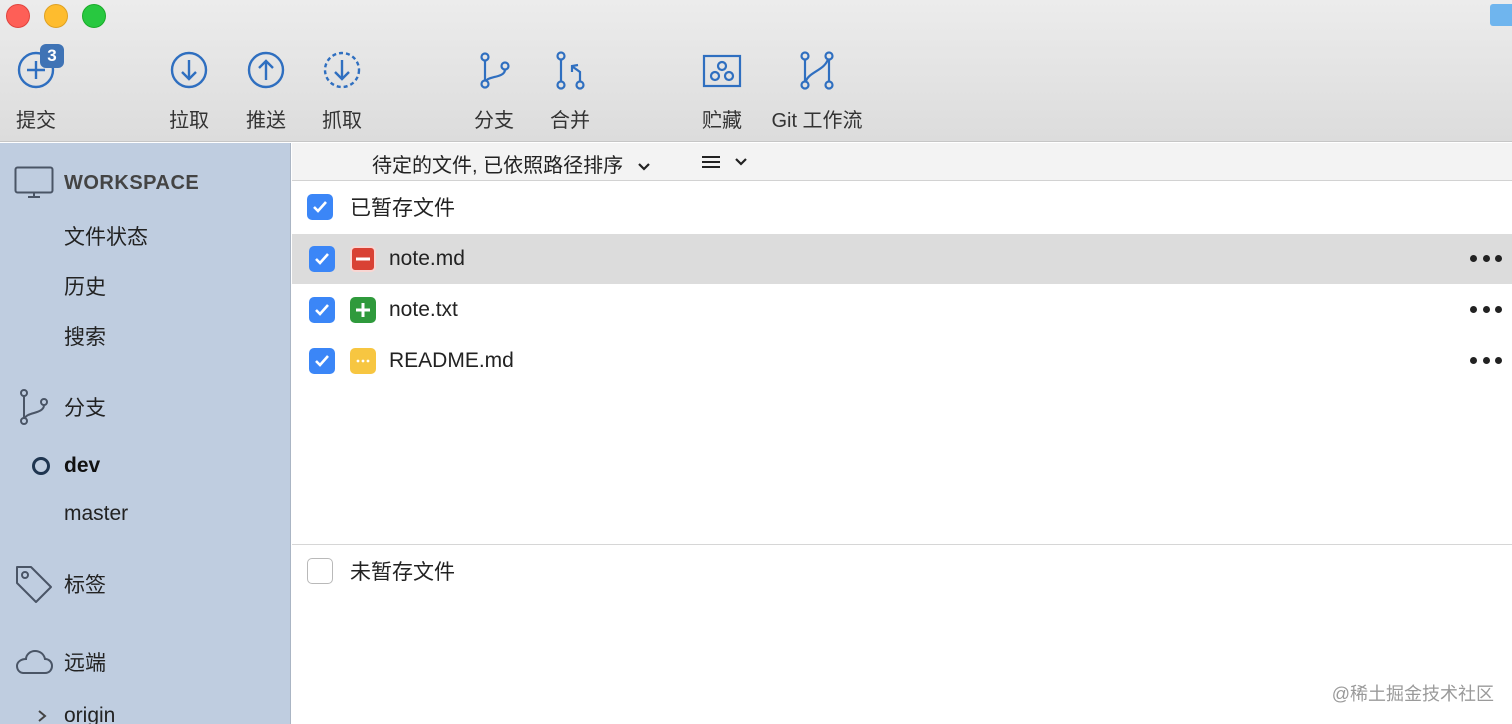  What do you see at coordinates (266, 121) in the screenshot?
I see `push-label: 推送` at bounding box center [266, 121].